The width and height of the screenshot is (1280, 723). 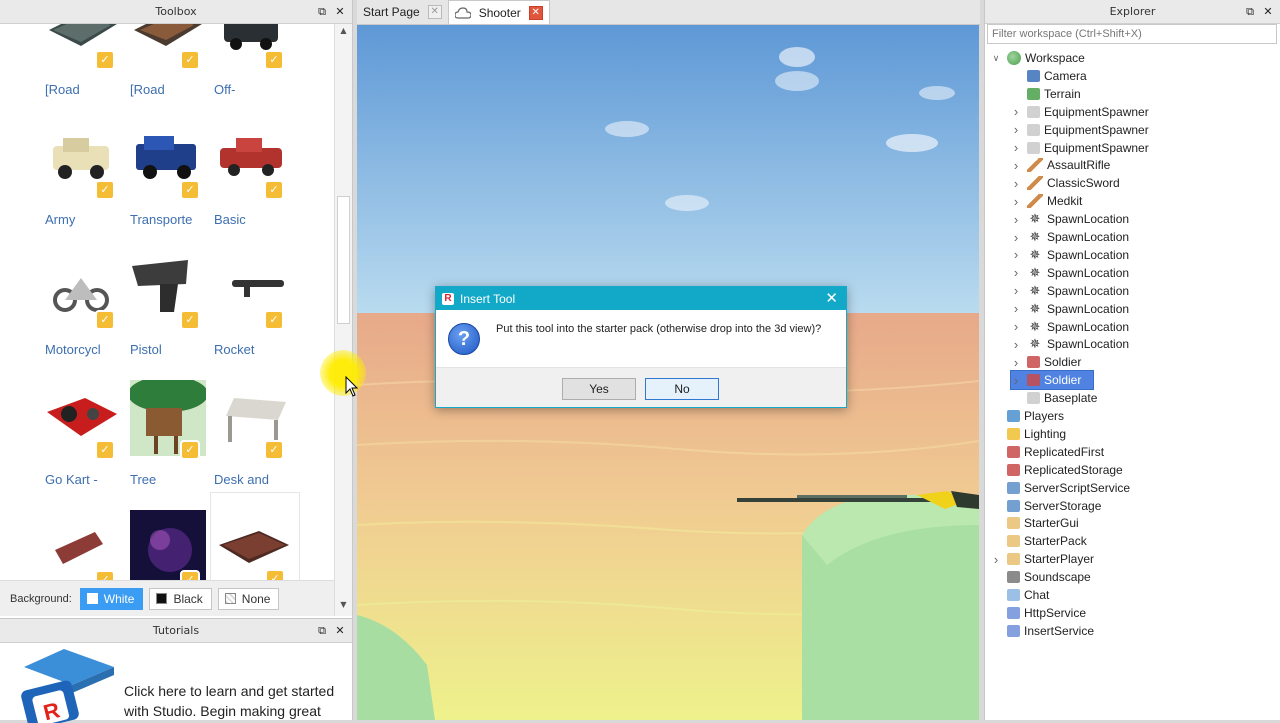 I want to click on replicated-icon, so click(x=1013, y=451).